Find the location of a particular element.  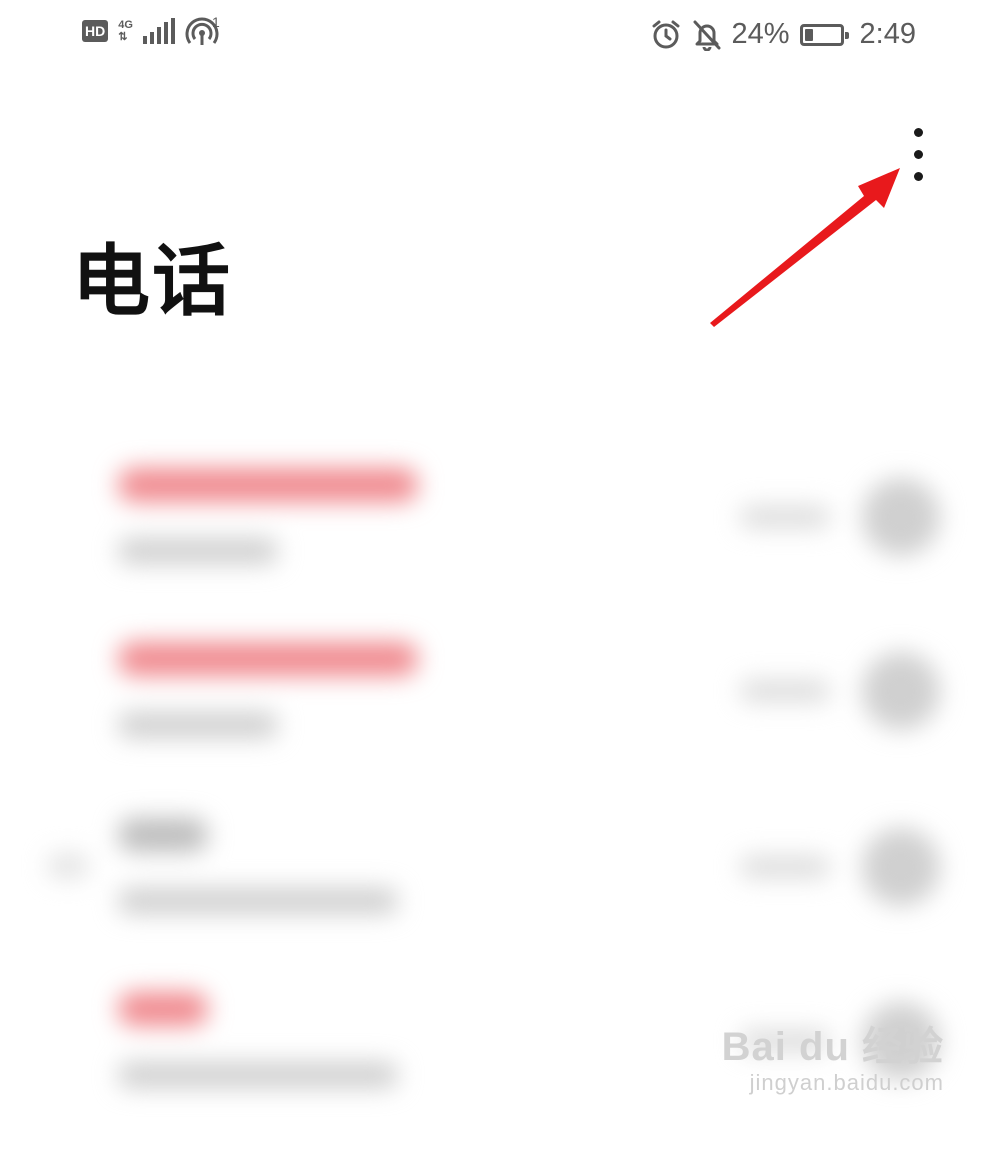

hd-icon: HD is located at coordinates (95, 31).